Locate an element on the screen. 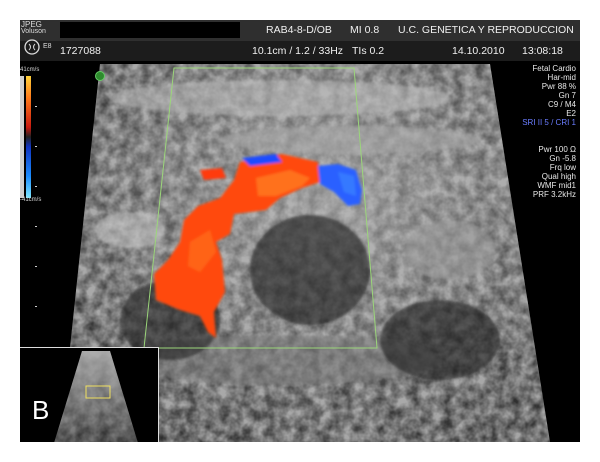 This screenshot has width=600, height=462. ohm-icon: Ω is located at coordinates (573, 149).